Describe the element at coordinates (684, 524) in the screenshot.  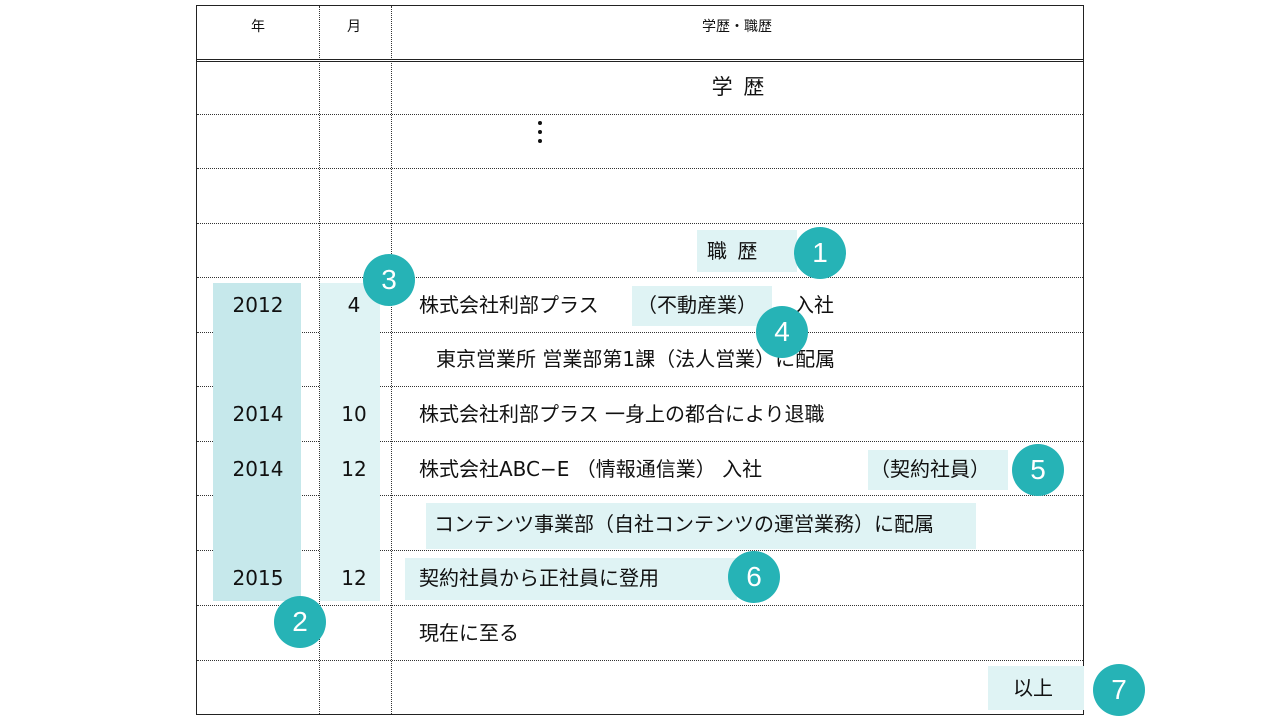
I see `row5-text: コンテンツ事業部（自社コンテンツの運営業務）に配属` at that location.